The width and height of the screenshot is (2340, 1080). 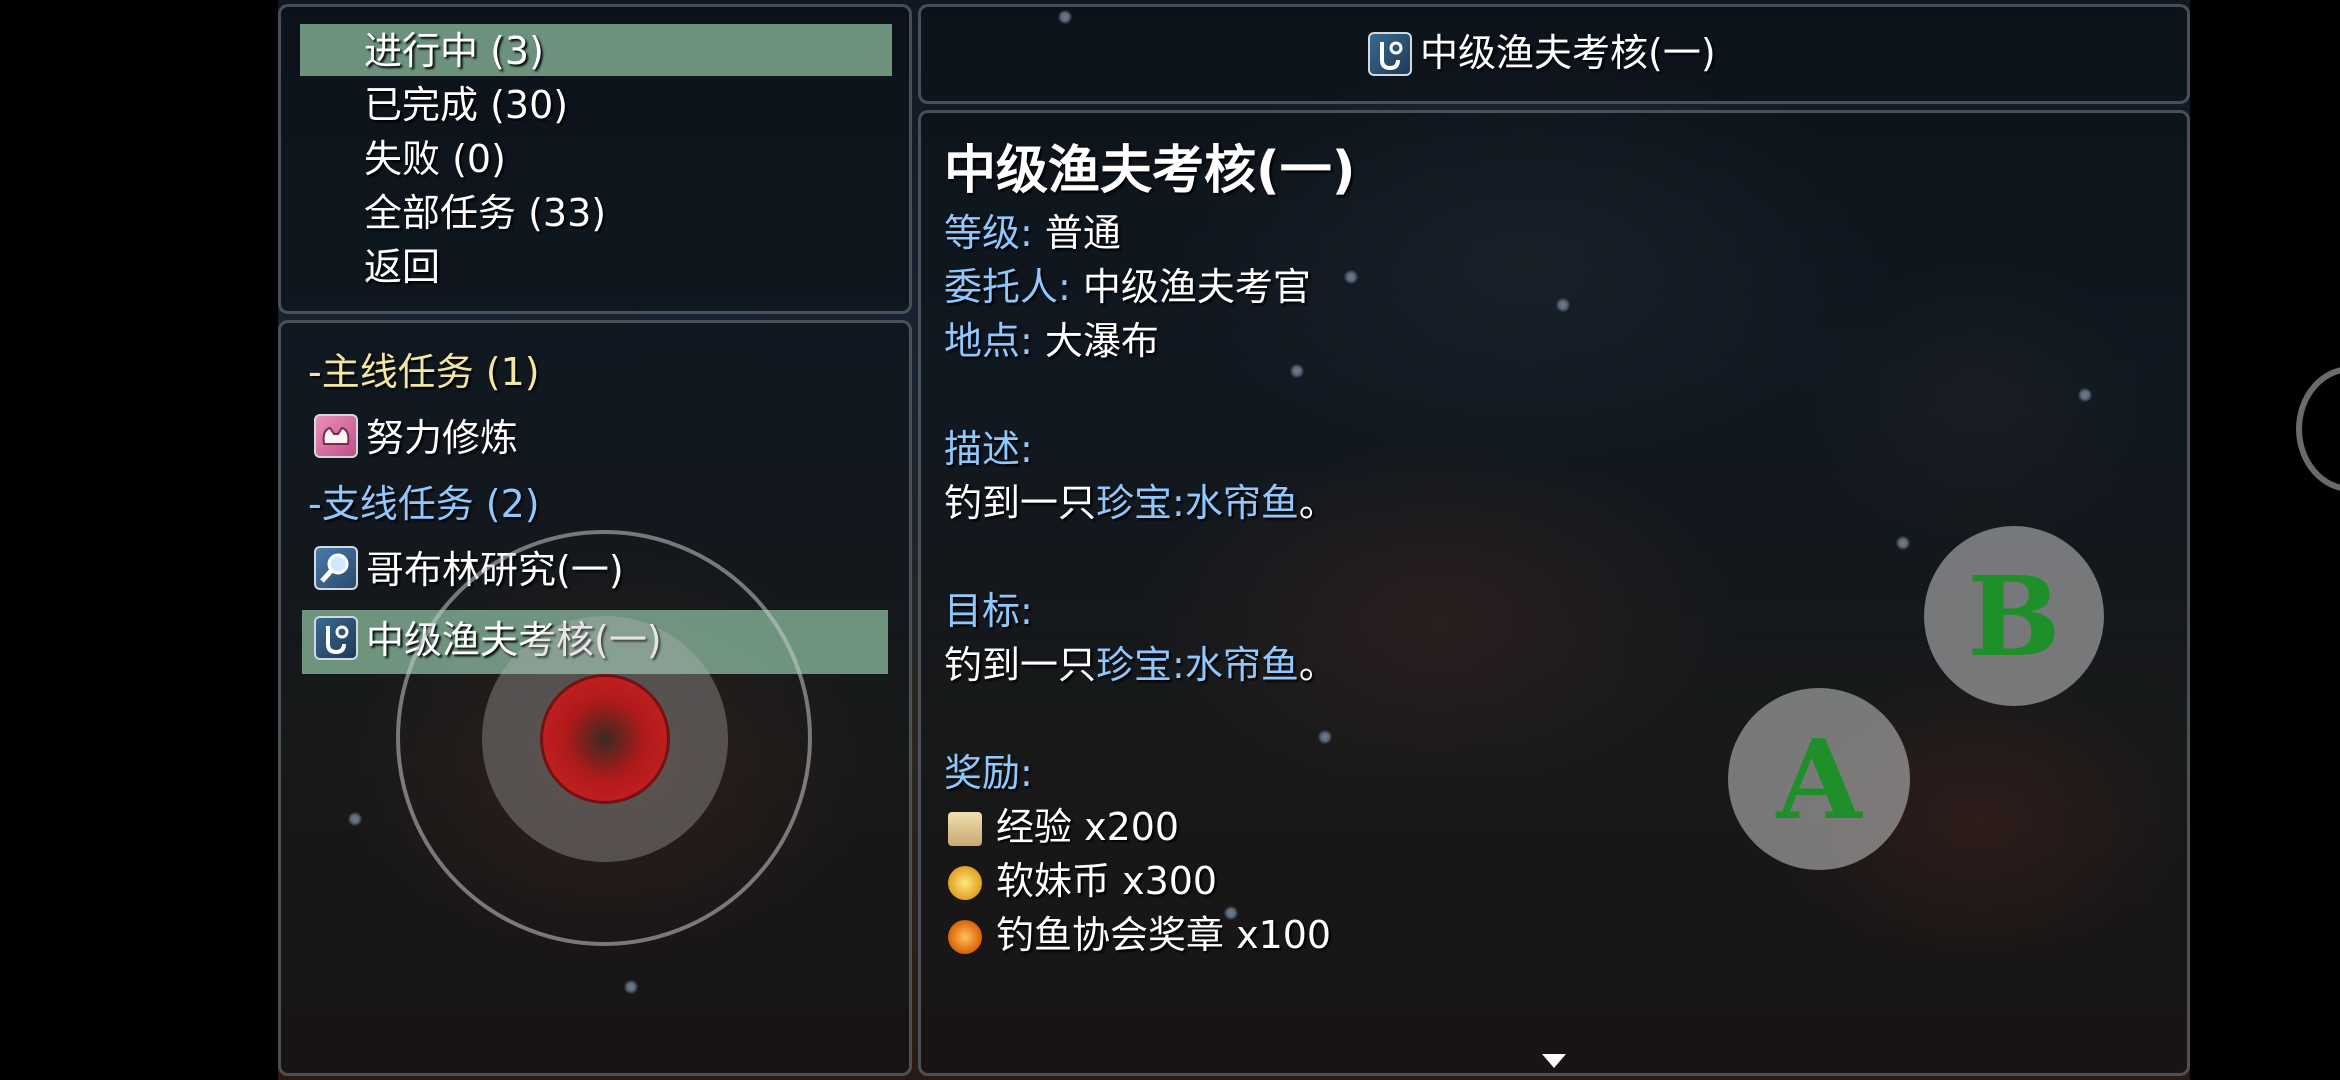 What do you see at coordinates (1568, 53) in the screenshot?
I see `header-title: 中级渔夫考核(一)` at bounding box center [1568, 53].